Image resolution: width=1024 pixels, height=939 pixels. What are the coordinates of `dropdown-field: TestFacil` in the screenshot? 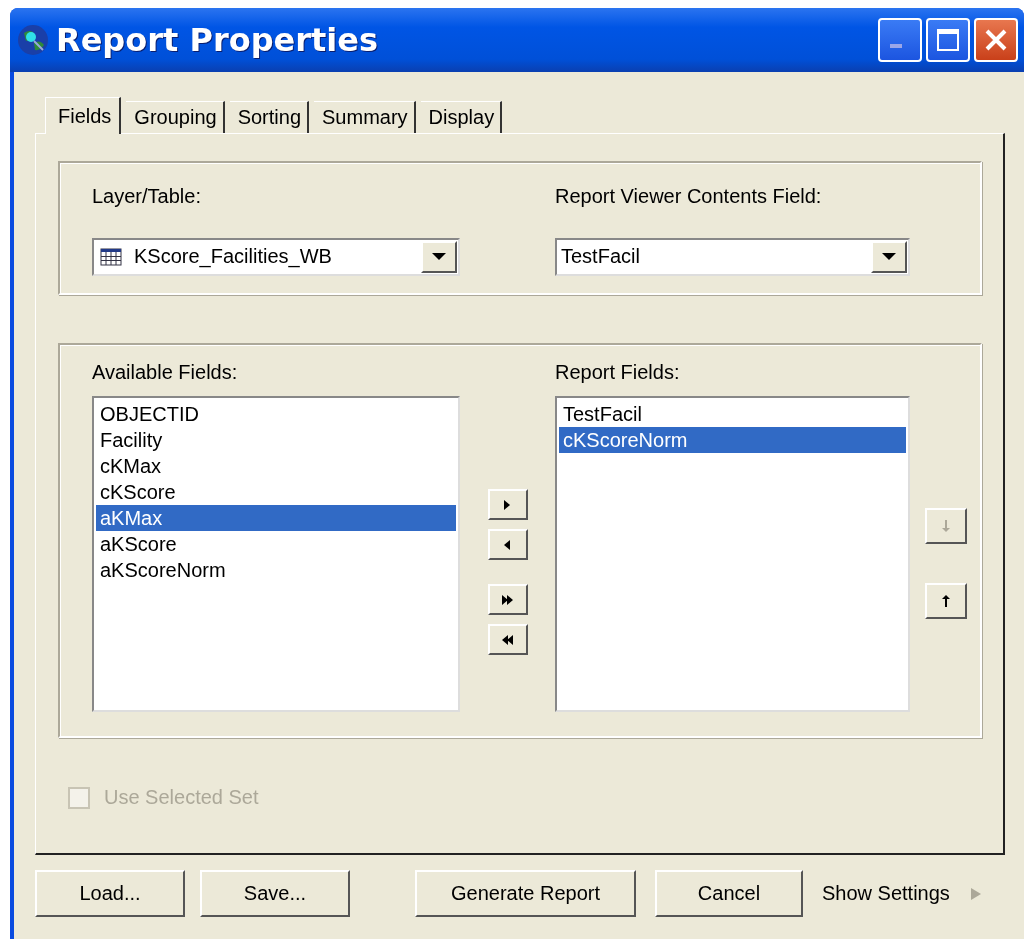 It's located at (732, 256).